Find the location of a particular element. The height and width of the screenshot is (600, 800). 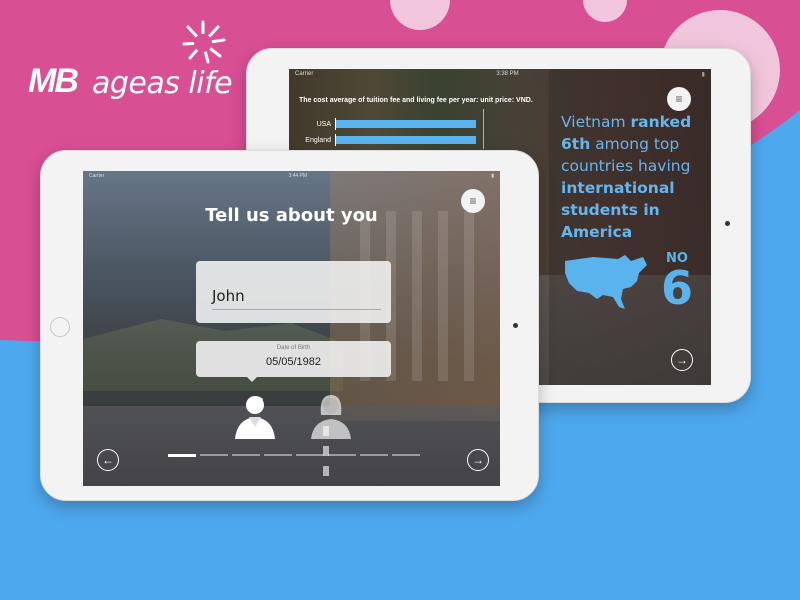

name-field: John is located at coordinates (293, 292).